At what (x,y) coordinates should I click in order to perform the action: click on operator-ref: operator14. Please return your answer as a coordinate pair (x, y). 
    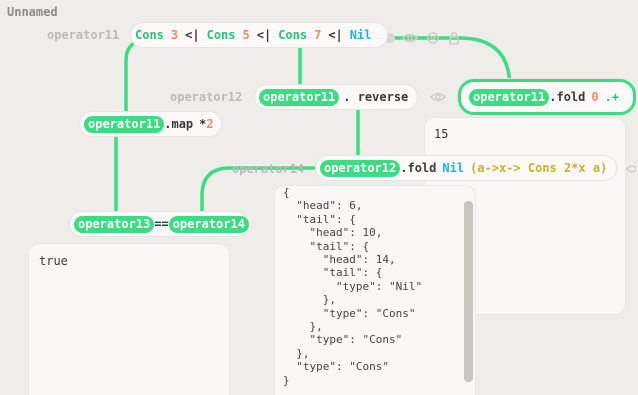
    Looking at the image, I should click on (208, 224).